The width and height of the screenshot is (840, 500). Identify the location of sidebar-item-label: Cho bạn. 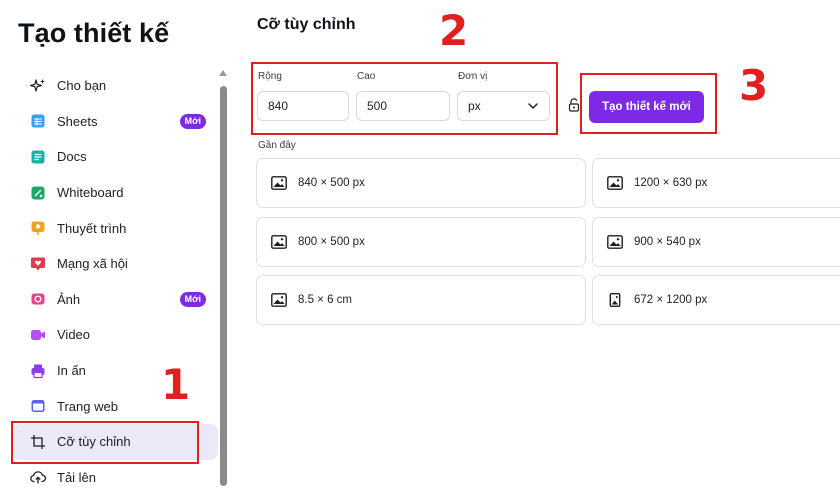
(82, 86).